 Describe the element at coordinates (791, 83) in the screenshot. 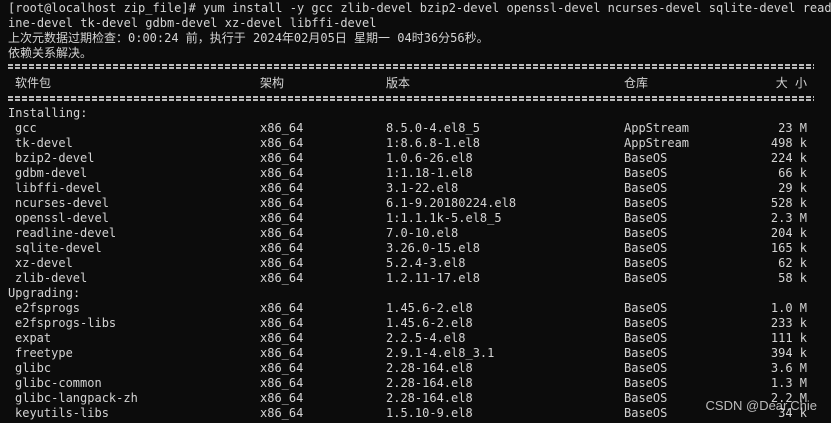

I see `column-header-size: 大 小` at that location.